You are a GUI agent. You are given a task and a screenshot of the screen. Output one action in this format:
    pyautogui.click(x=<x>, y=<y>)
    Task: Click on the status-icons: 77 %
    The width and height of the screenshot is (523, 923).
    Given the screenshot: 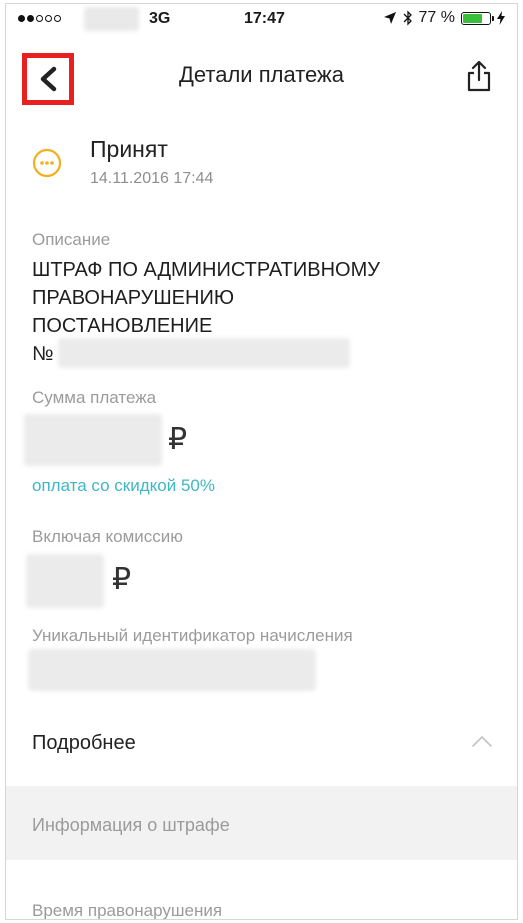 What is the action you would take?
    pyautogui.click(x=444, y=18)
    